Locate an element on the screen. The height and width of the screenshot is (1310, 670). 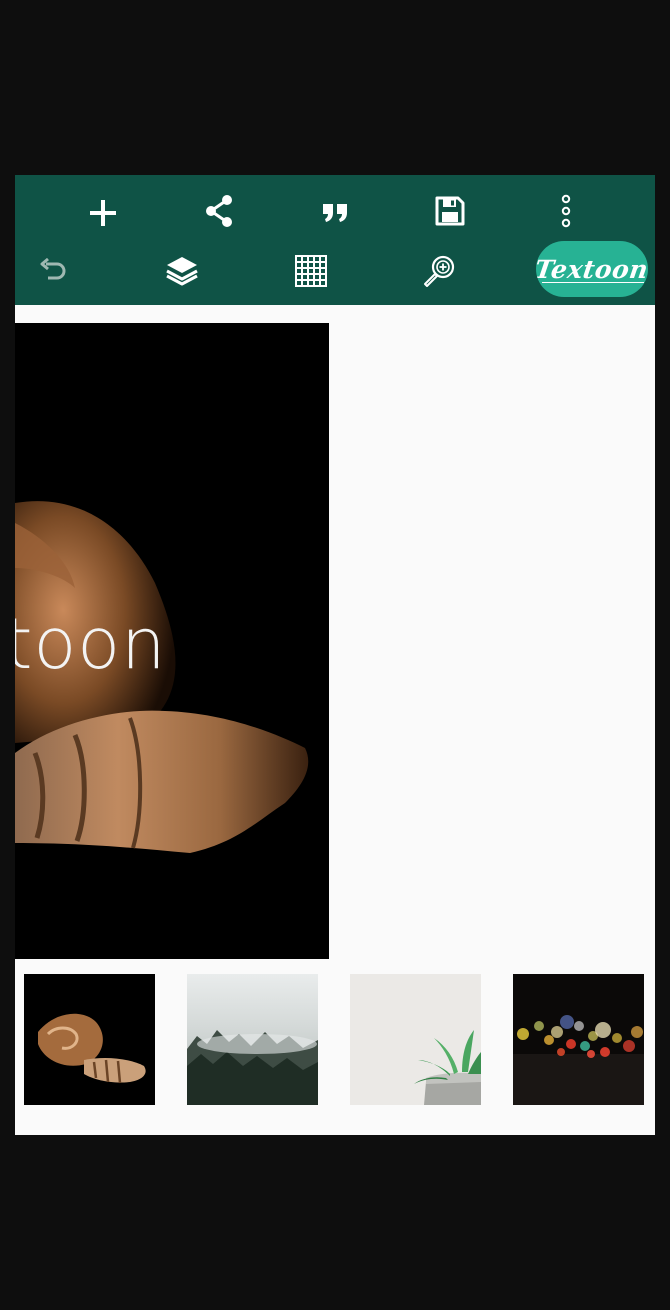
quote-icon is located at coordinates (335, 213).